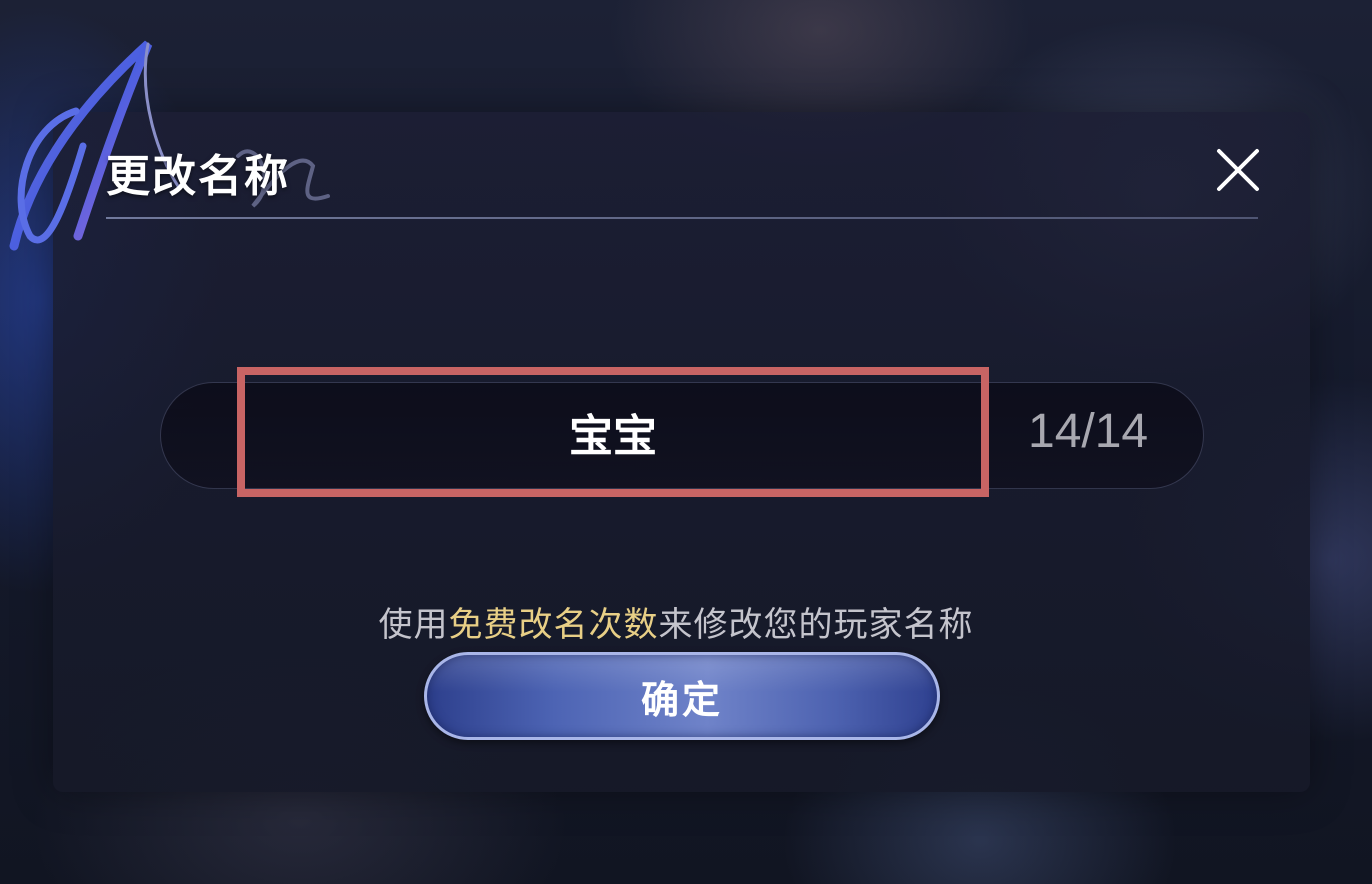 The height and width of the screenshot is (884, 1372). What do you see at coordinates (553, 625) in the screenshot?
I see `hint-highlight: 免费改名次数` at bounding box center [553, 625].